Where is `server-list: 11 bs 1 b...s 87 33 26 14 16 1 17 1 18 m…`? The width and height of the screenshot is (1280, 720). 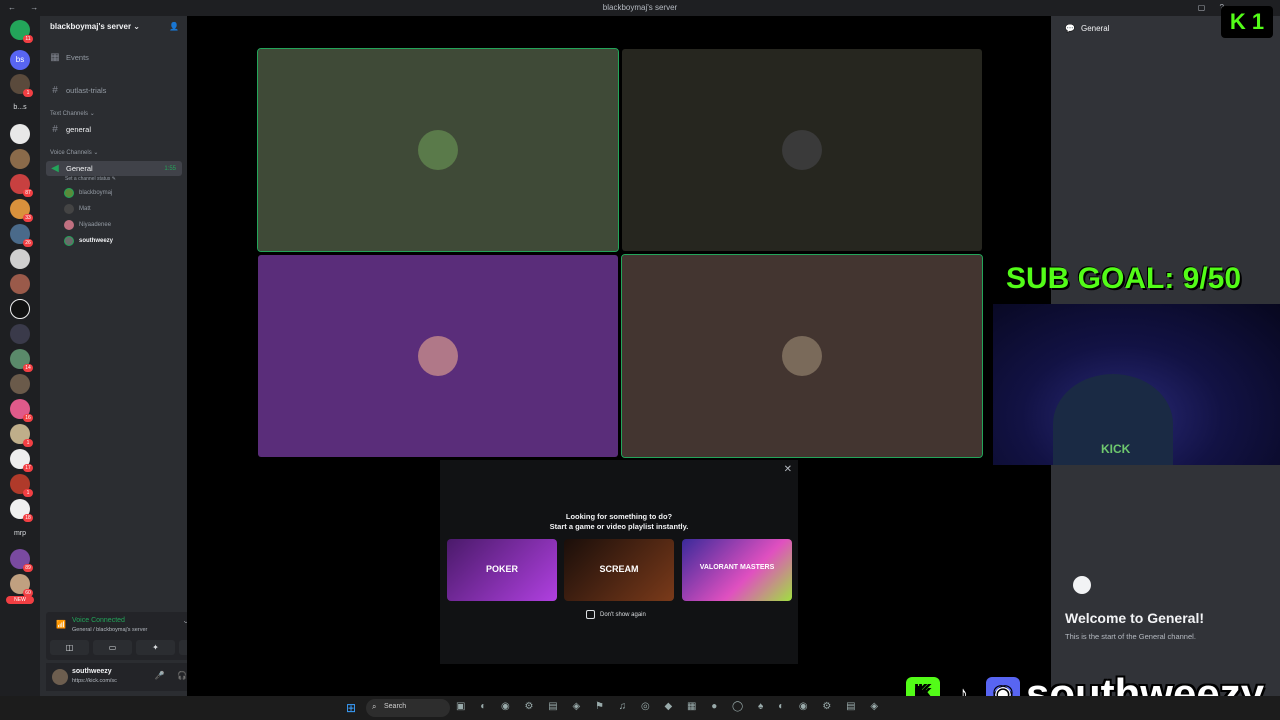
server-list: 11 bs 1 b...s 87 33 26 14 16 1 17 1 18 m… is located at coordinates (20, 356).